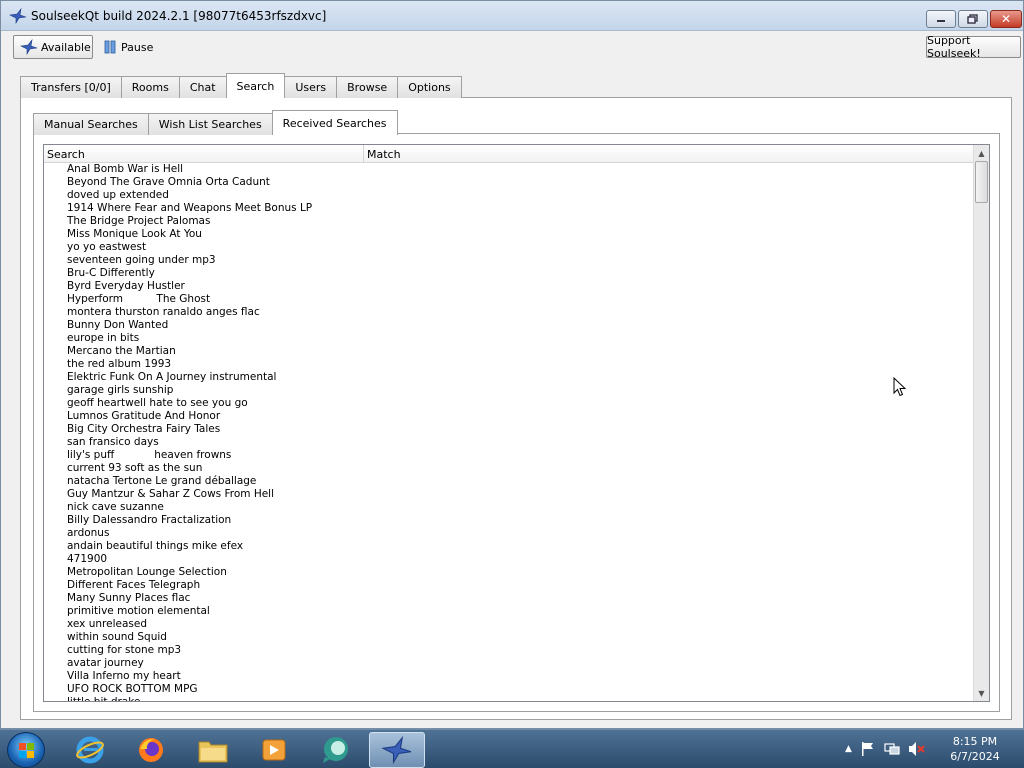  Describe the element at coordinates (509, 546) in the screenshot. I see `list-item: andain beautiful things mike efex` at that location.